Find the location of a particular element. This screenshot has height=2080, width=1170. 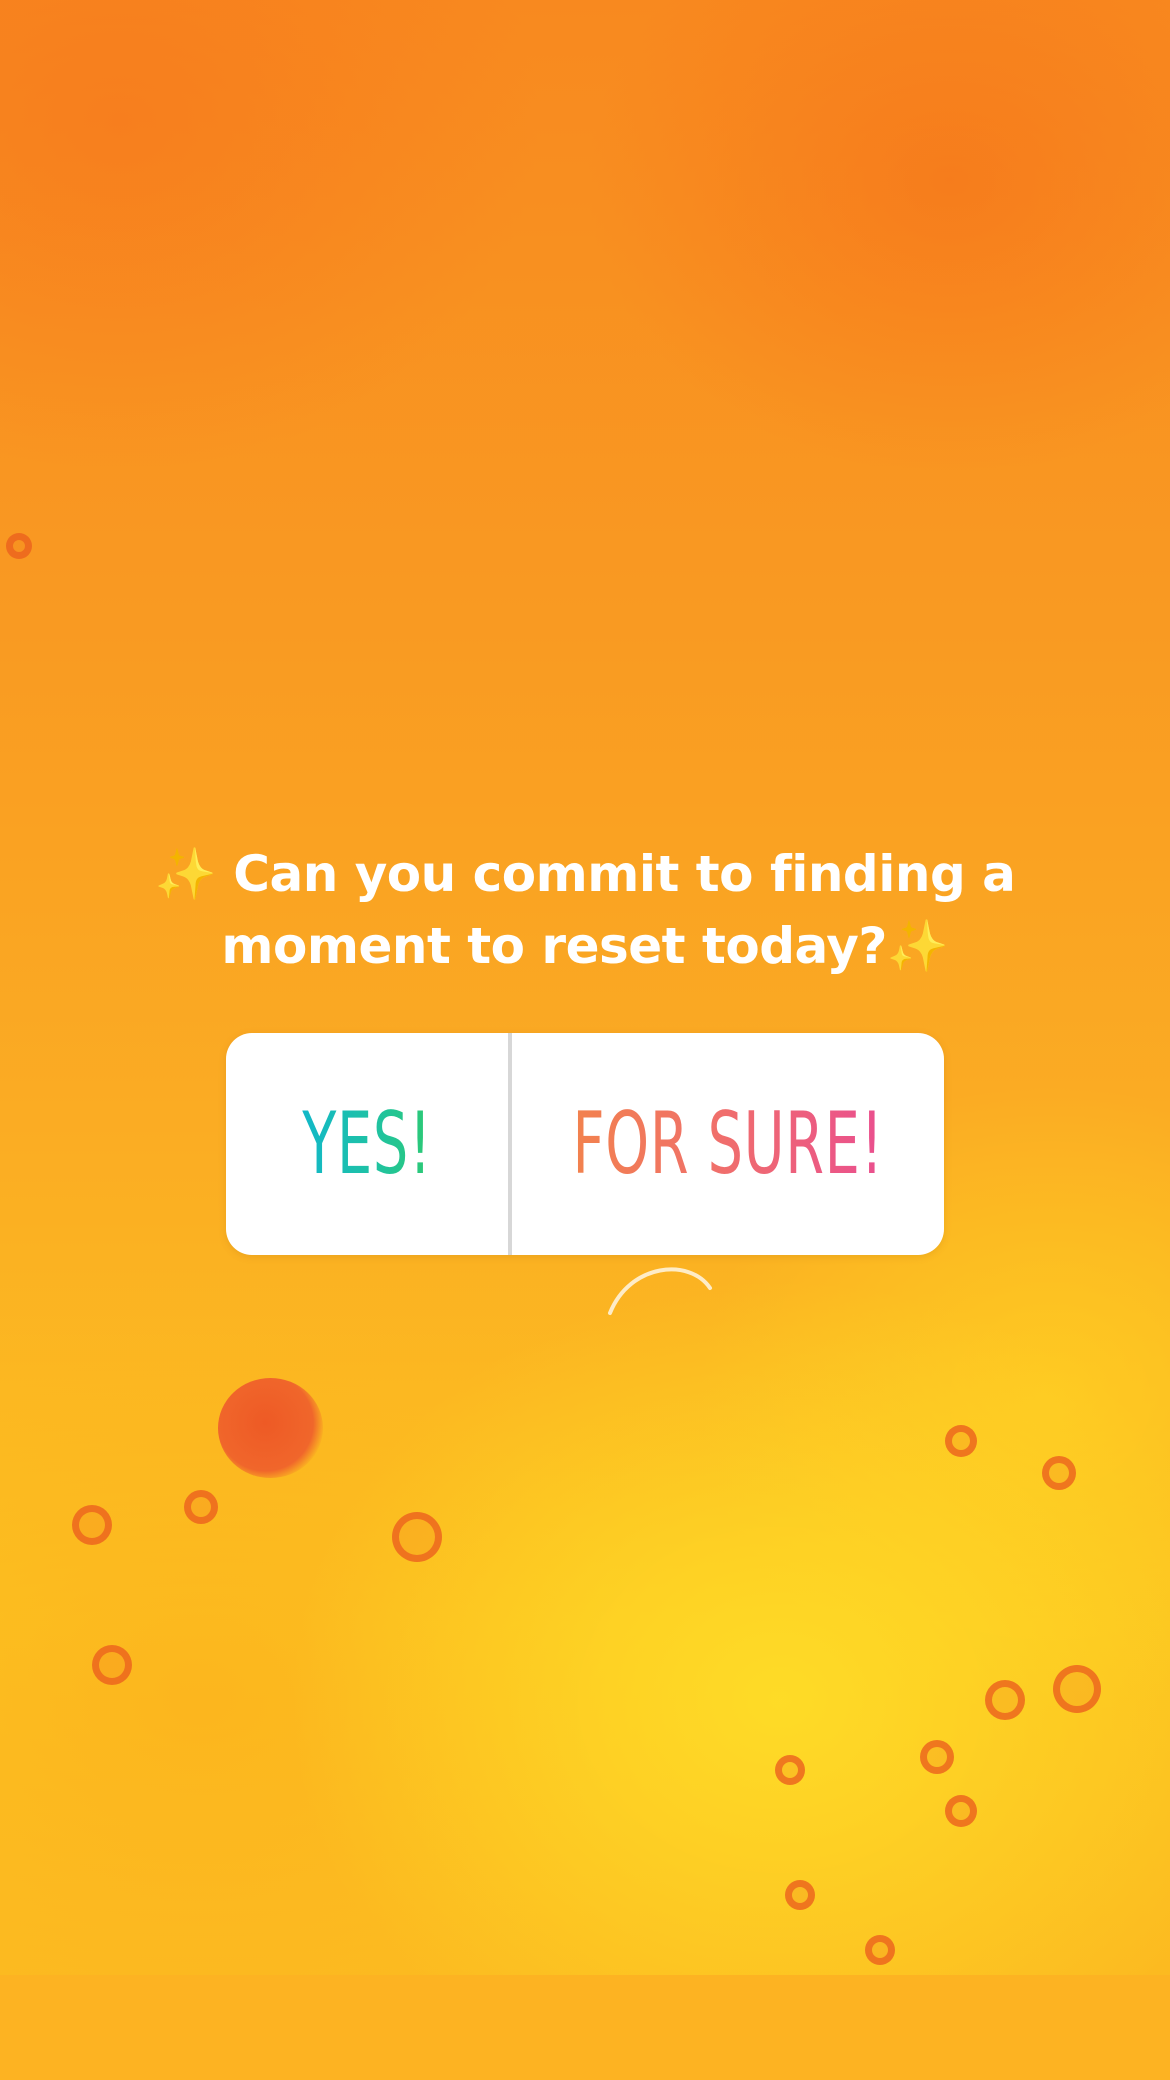

question-text-2: moment to reset today? is located at coordinates (554, 946).